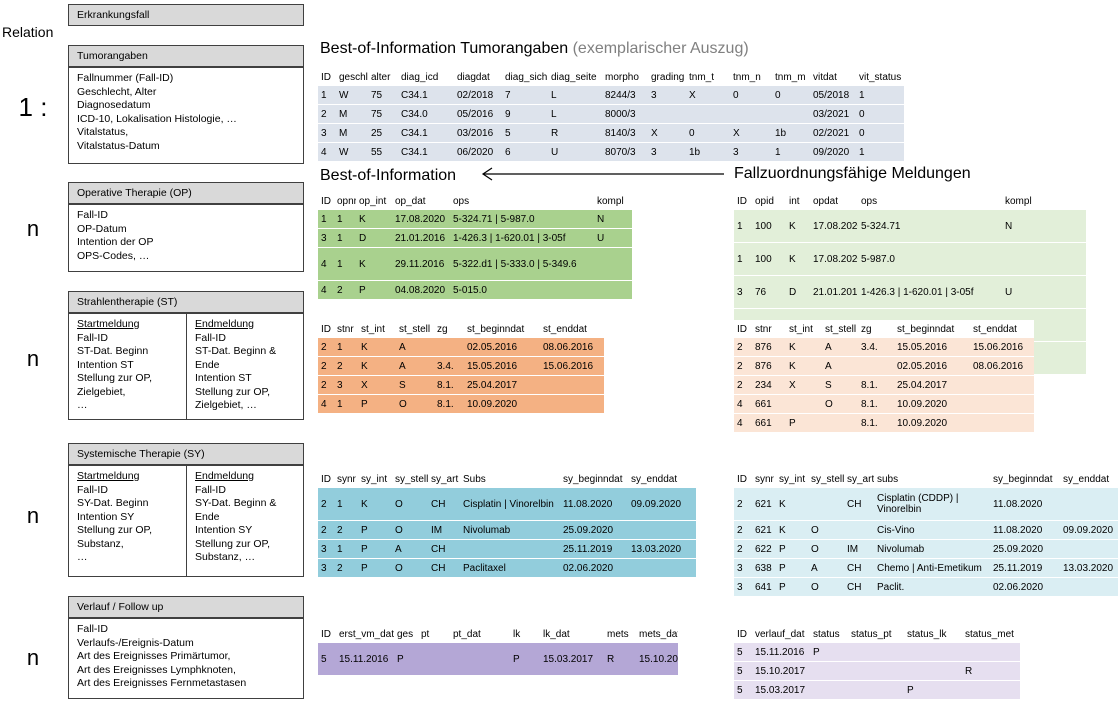 Image resolution: width=1118 pixels, height=705 pixels. Describe the element at coordinates (101, 391) in the screenshot. I see `text-line: Zielgebiet,` at that location.